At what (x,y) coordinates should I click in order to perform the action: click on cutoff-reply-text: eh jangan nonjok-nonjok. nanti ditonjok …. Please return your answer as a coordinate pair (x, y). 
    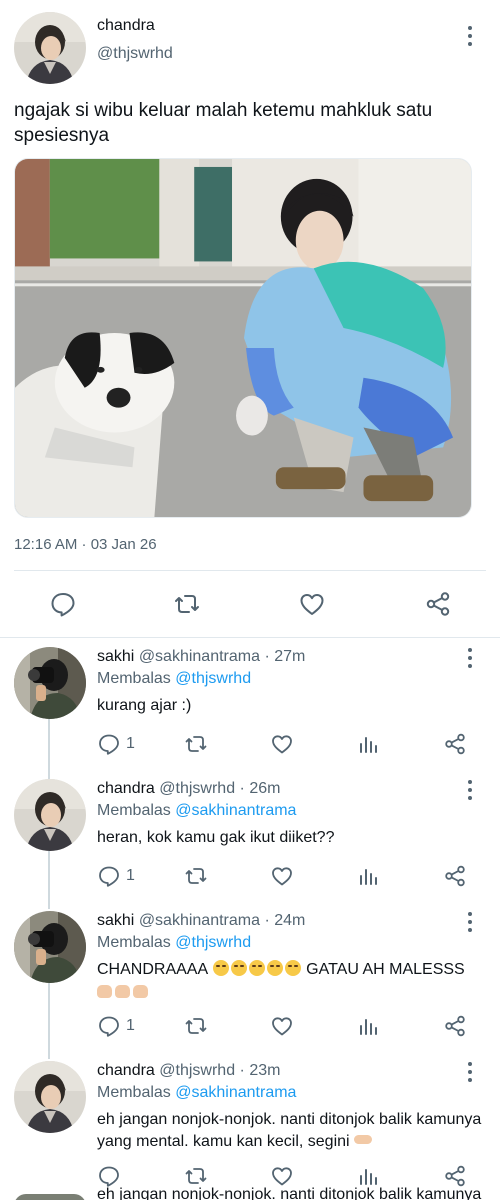
    Looking at the image, I should click on (289, 1193).